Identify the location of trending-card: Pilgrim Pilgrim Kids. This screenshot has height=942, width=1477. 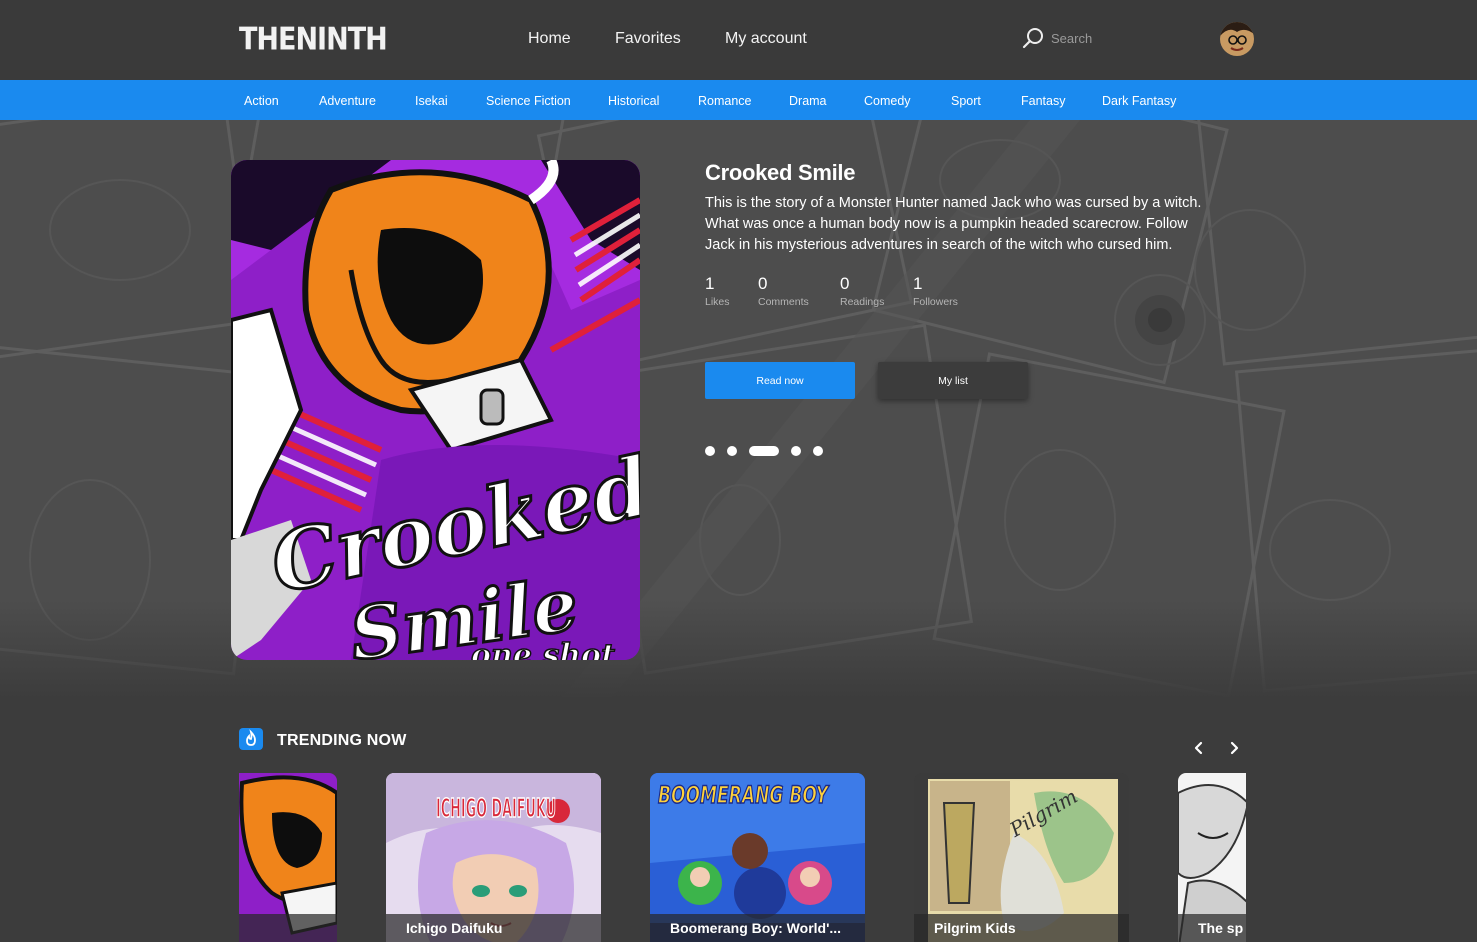
(1021, 857).